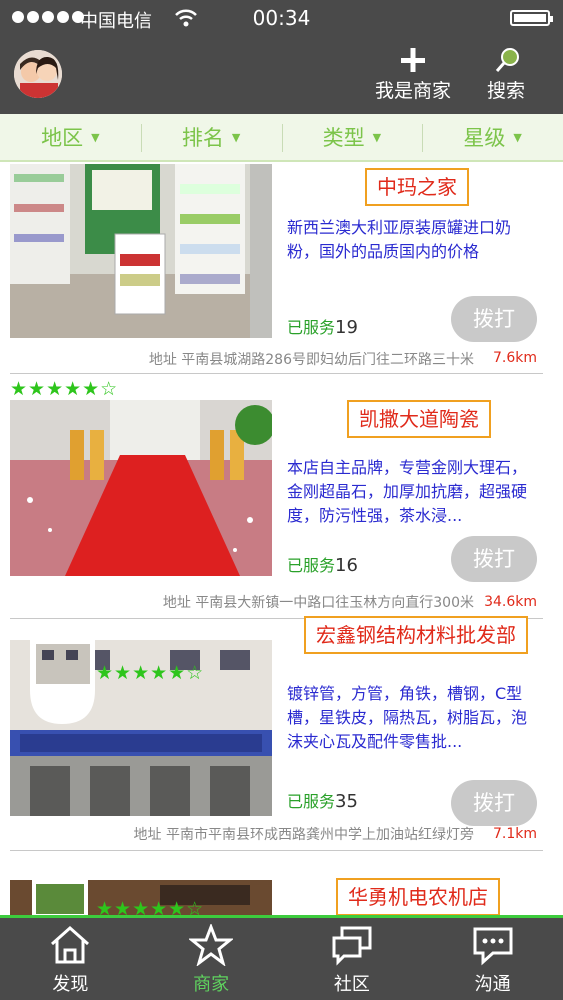 This screenshot has height=1000, width=563. Describe the element at coordinates (531, 18) in the screenshot. I see `battery-icon` at that location.